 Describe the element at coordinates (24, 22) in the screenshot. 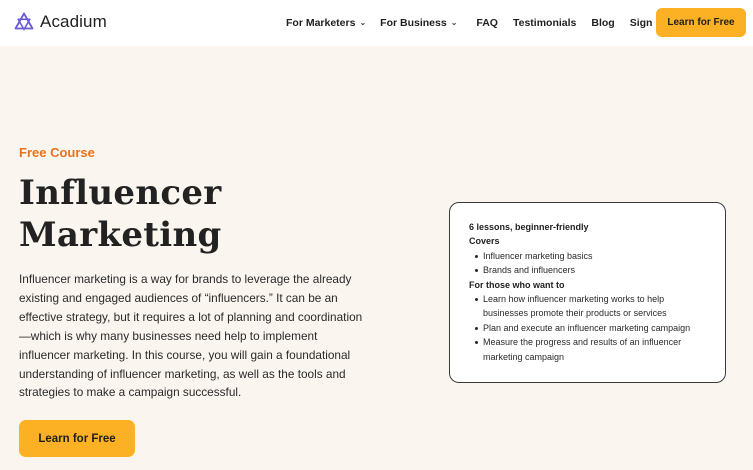

I see `acadium-logo-icon` at that location.